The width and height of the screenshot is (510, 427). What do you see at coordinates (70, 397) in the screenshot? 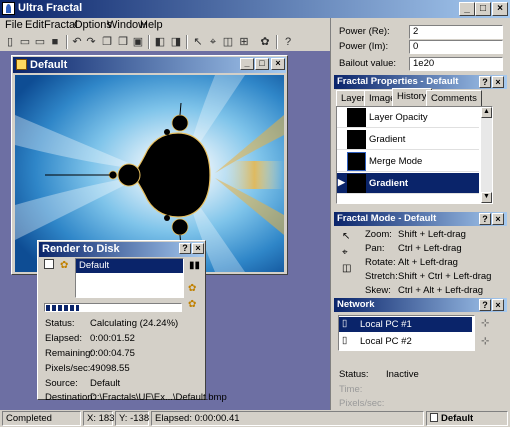
I see `destination-label: Destination:` at bounding box center [70, 397].